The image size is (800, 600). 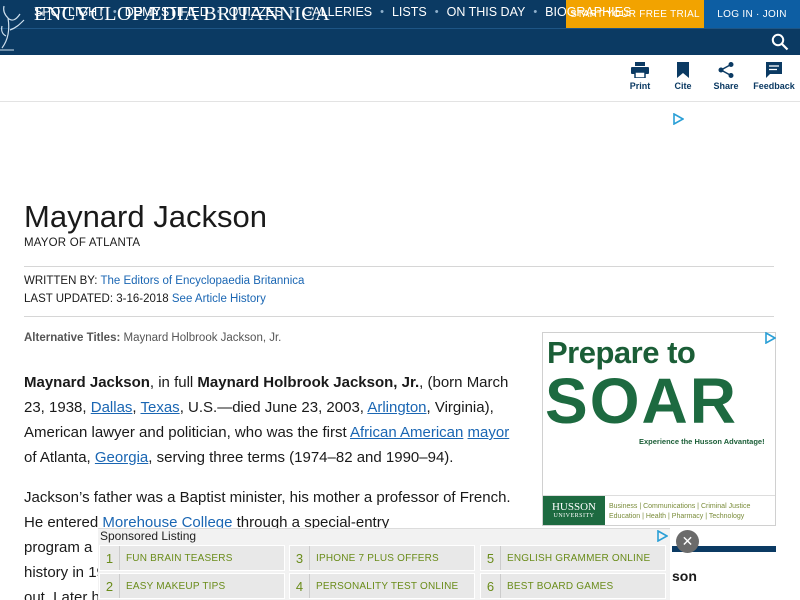 I want to click on item-label: IPHONE 7 PLUS OFFERS, so click(x=377, y=558).